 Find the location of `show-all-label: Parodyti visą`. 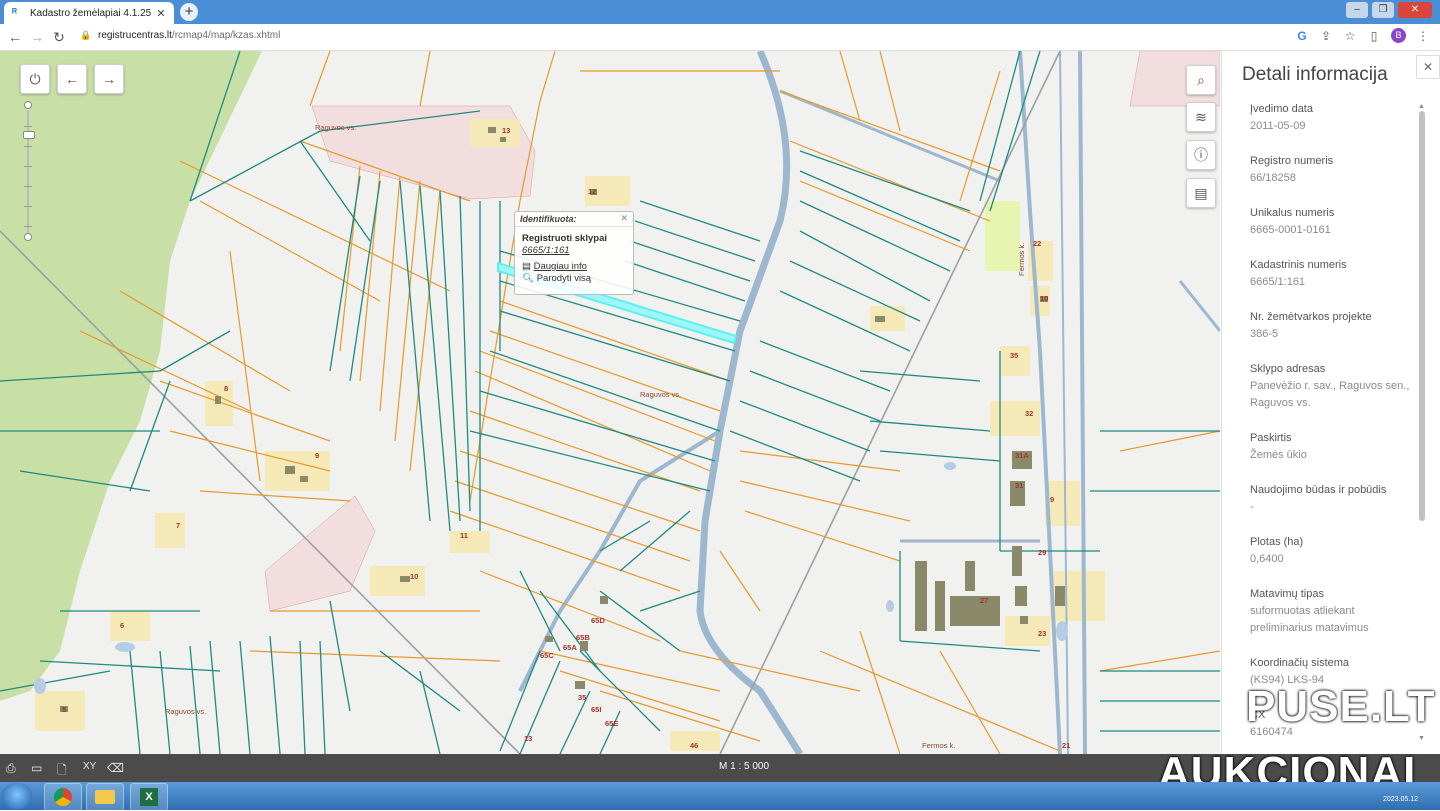

show-all-label: Parodyti visą is located at coordinates (564, 278).